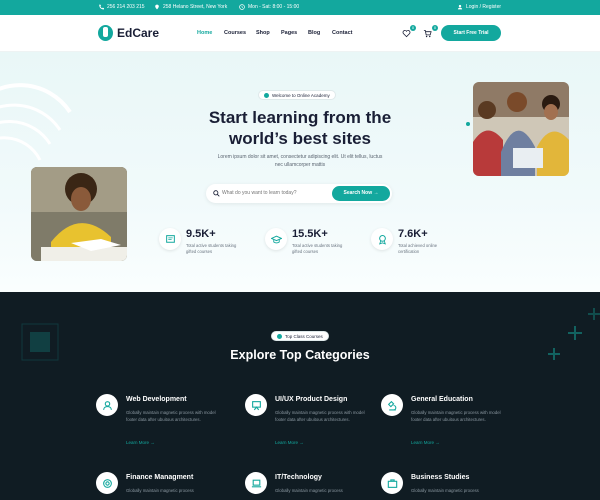 This screenshot has width=600, height=500. Describe the element at coordinates (342, 33) in the screenshot. I see `nav-item-contact: Contact` at that location.